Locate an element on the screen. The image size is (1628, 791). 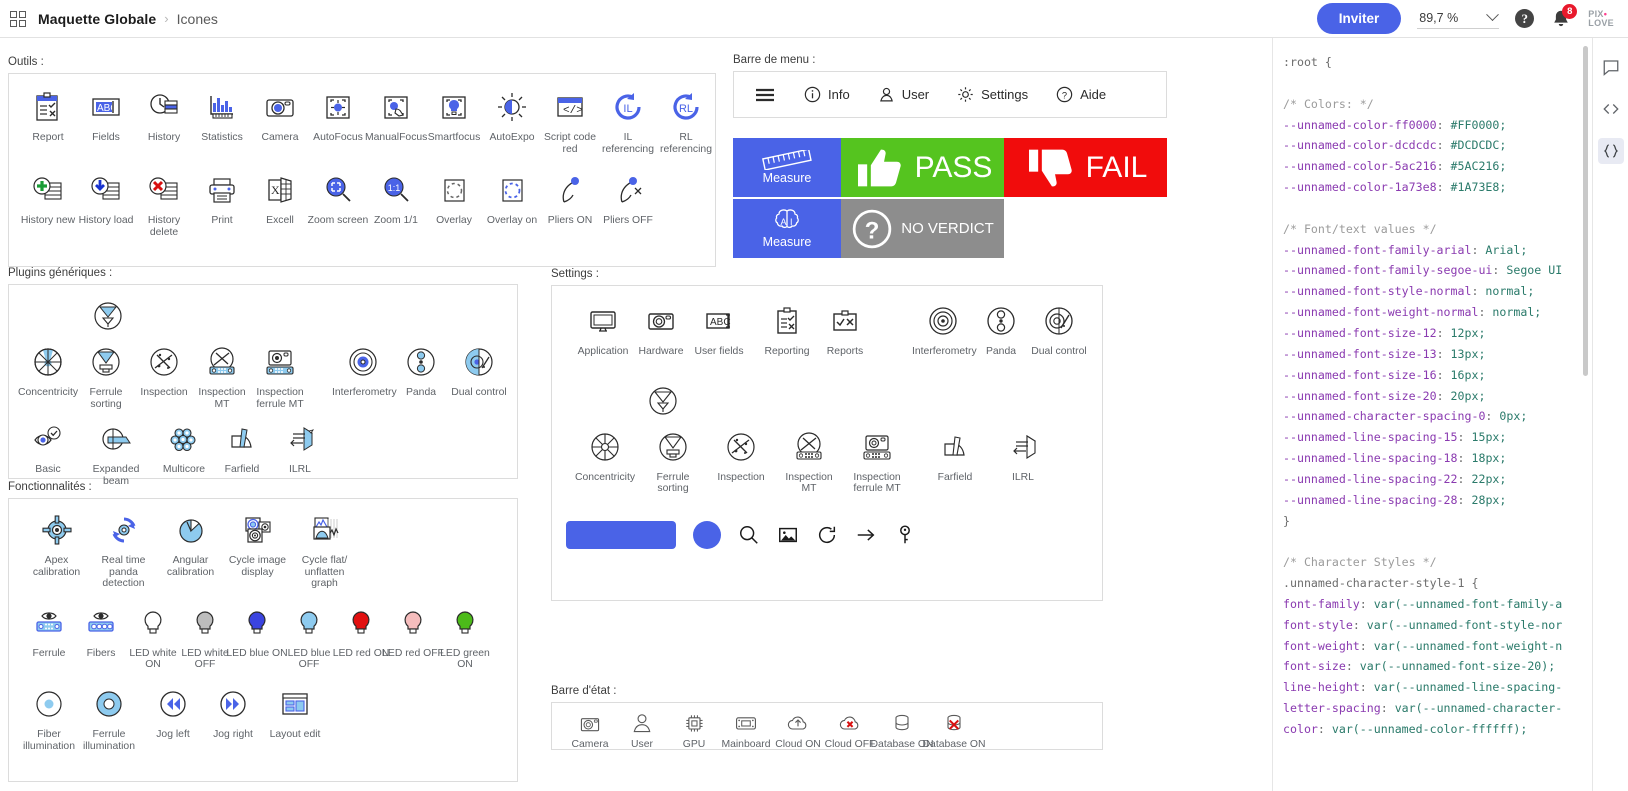
icon-cell-interferometry-icon: Interferometry is located at coordinates (364, 370).